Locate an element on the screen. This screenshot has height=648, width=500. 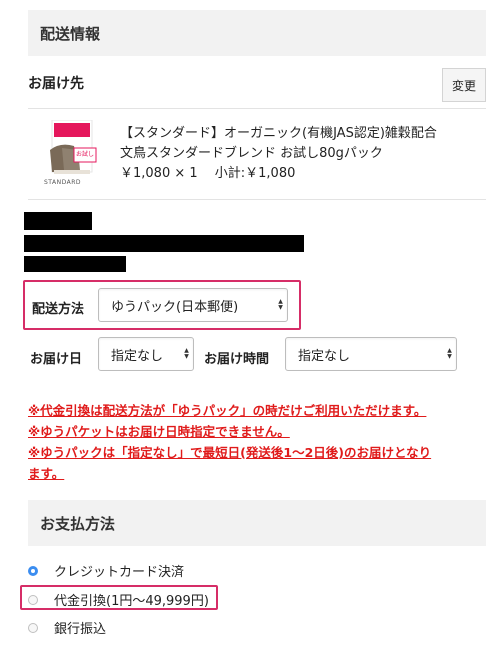
notice-line: ※ゆうパックは「指定なし」で最短日(発送後1〜2日後)のお届けとなり is located at coordinates (230, 452).